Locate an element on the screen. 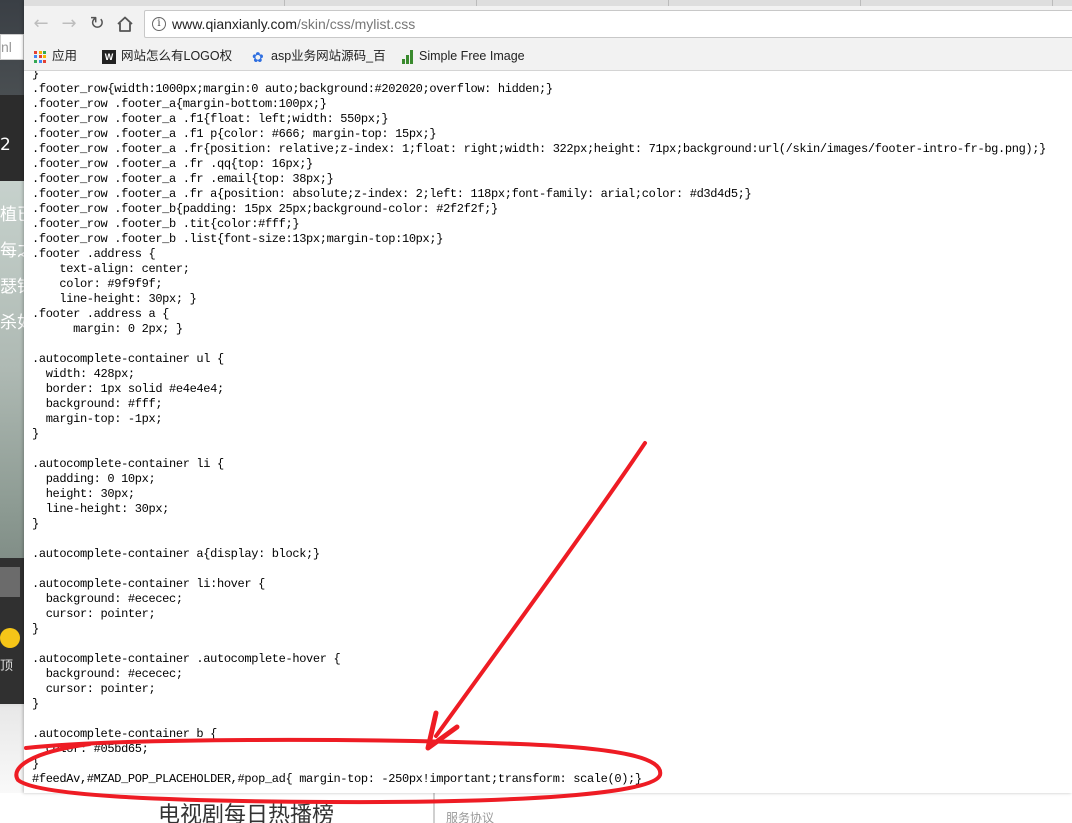 This screenshot has height=823, width=1072. background-page-bottom-strip: 电视剧每日热播榜 服务协议 is located at coordinates (536, 808).